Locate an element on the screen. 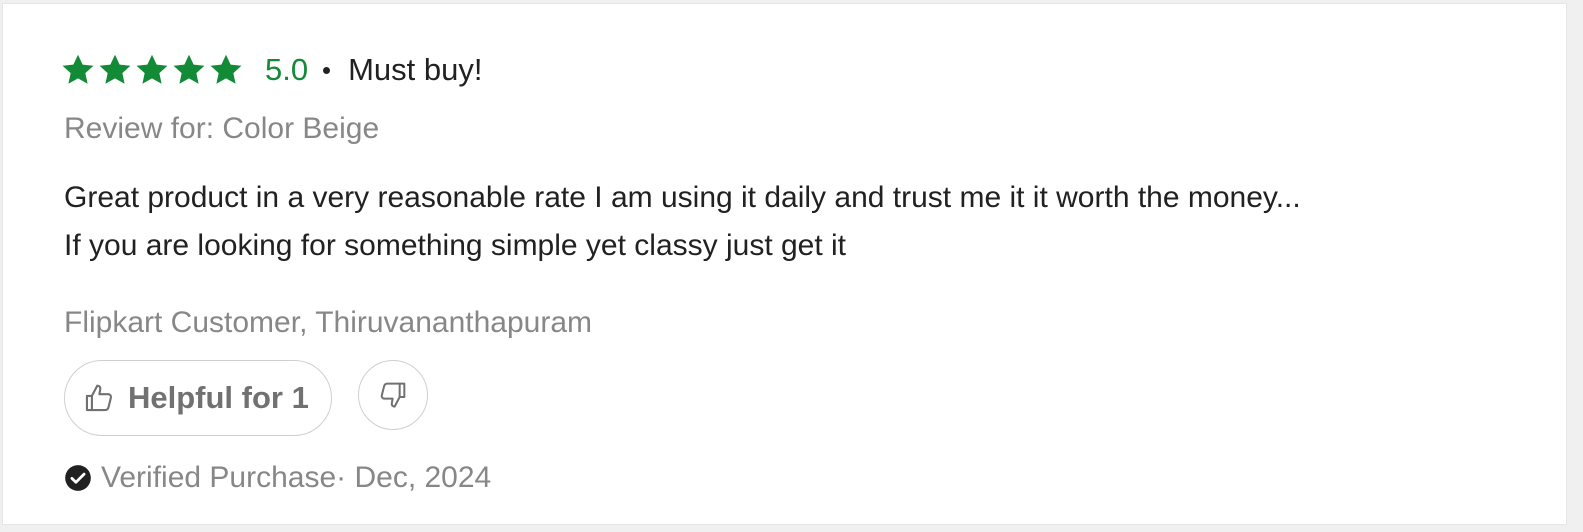 The width and height of the screenshot is (1583, 532). review-headline: Must buy! is located at coordinates (415, 69).